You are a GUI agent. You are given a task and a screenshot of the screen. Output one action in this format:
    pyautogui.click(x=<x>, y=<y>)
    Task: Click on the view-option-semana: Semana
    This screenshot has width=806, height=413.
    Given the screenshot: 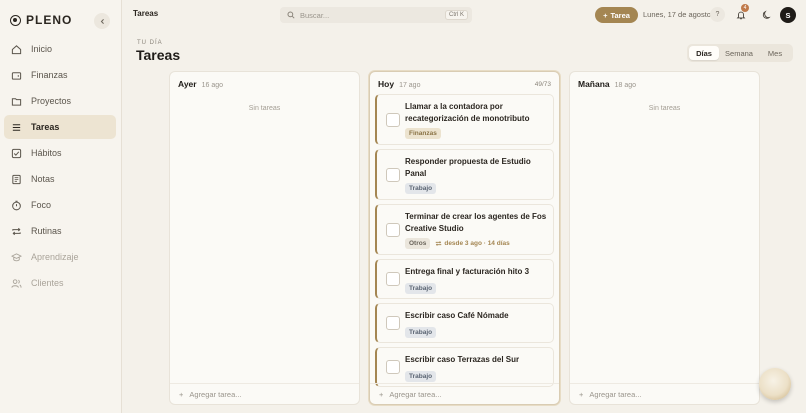 What is the action you would take?
    pyautogui.click(x=739, y=53)
    